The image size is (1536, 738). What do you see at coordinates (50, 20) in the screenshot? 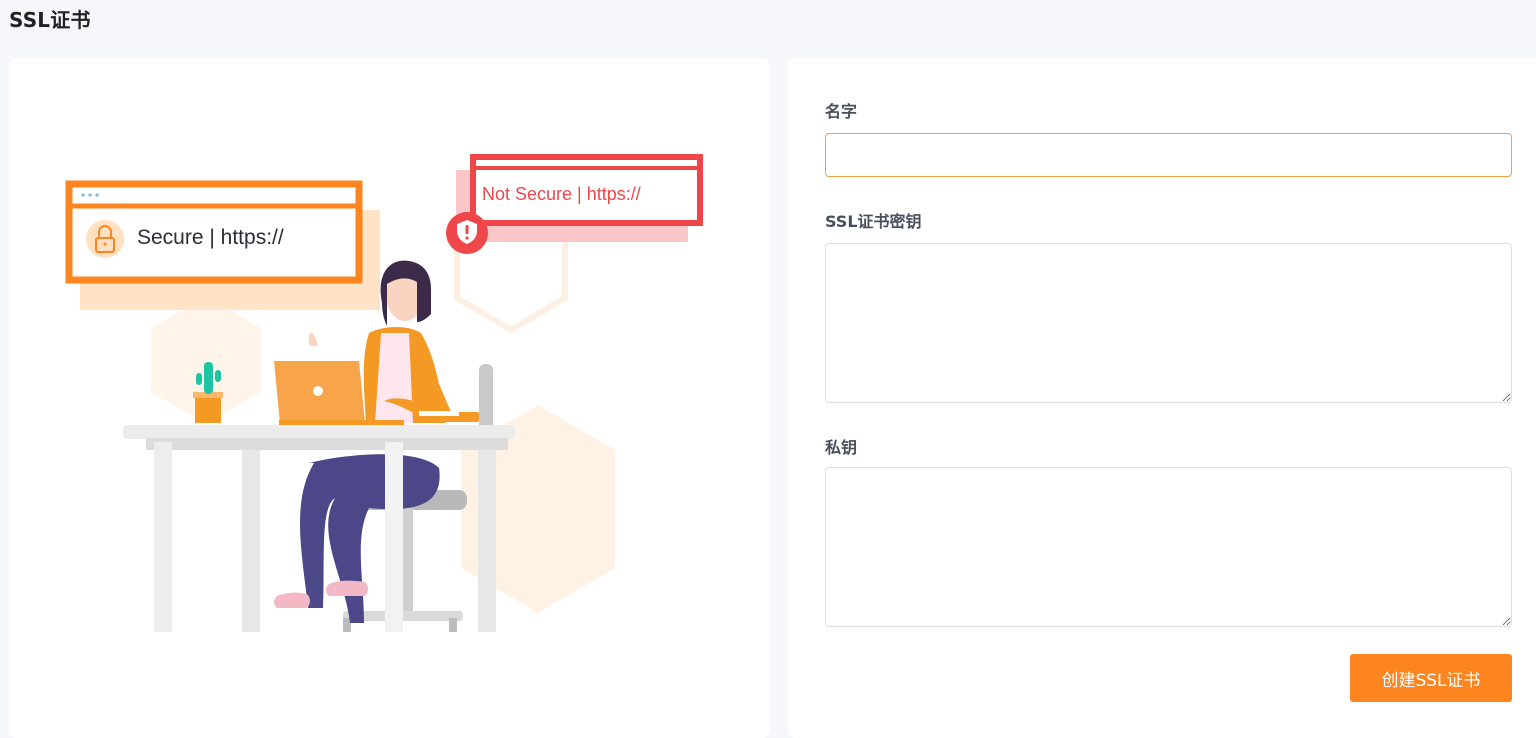
I see `page-title: SSL证书` at bounding box center [50, 20].